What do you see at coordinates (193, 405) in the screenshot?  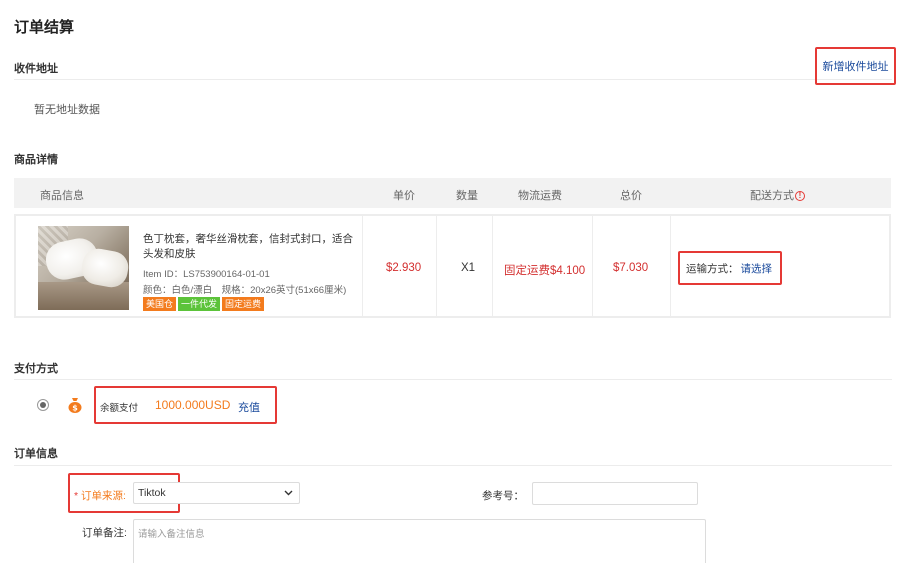 I see `balance-amount: 1000.000USD` at bounding box center [193, 405].